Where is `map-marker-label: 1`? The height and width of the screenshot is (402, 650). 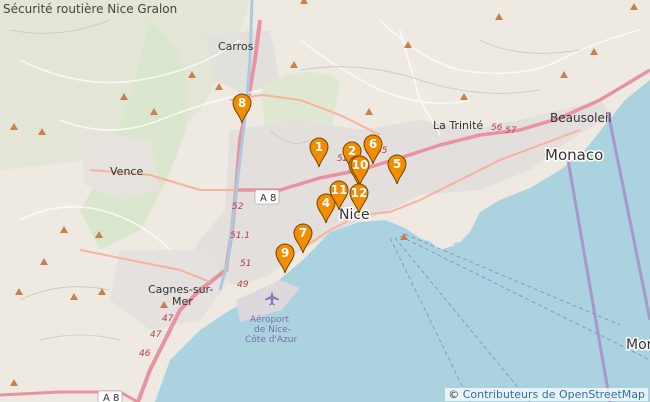 map-marker-label: 1 is located at coordinates (319, 147).